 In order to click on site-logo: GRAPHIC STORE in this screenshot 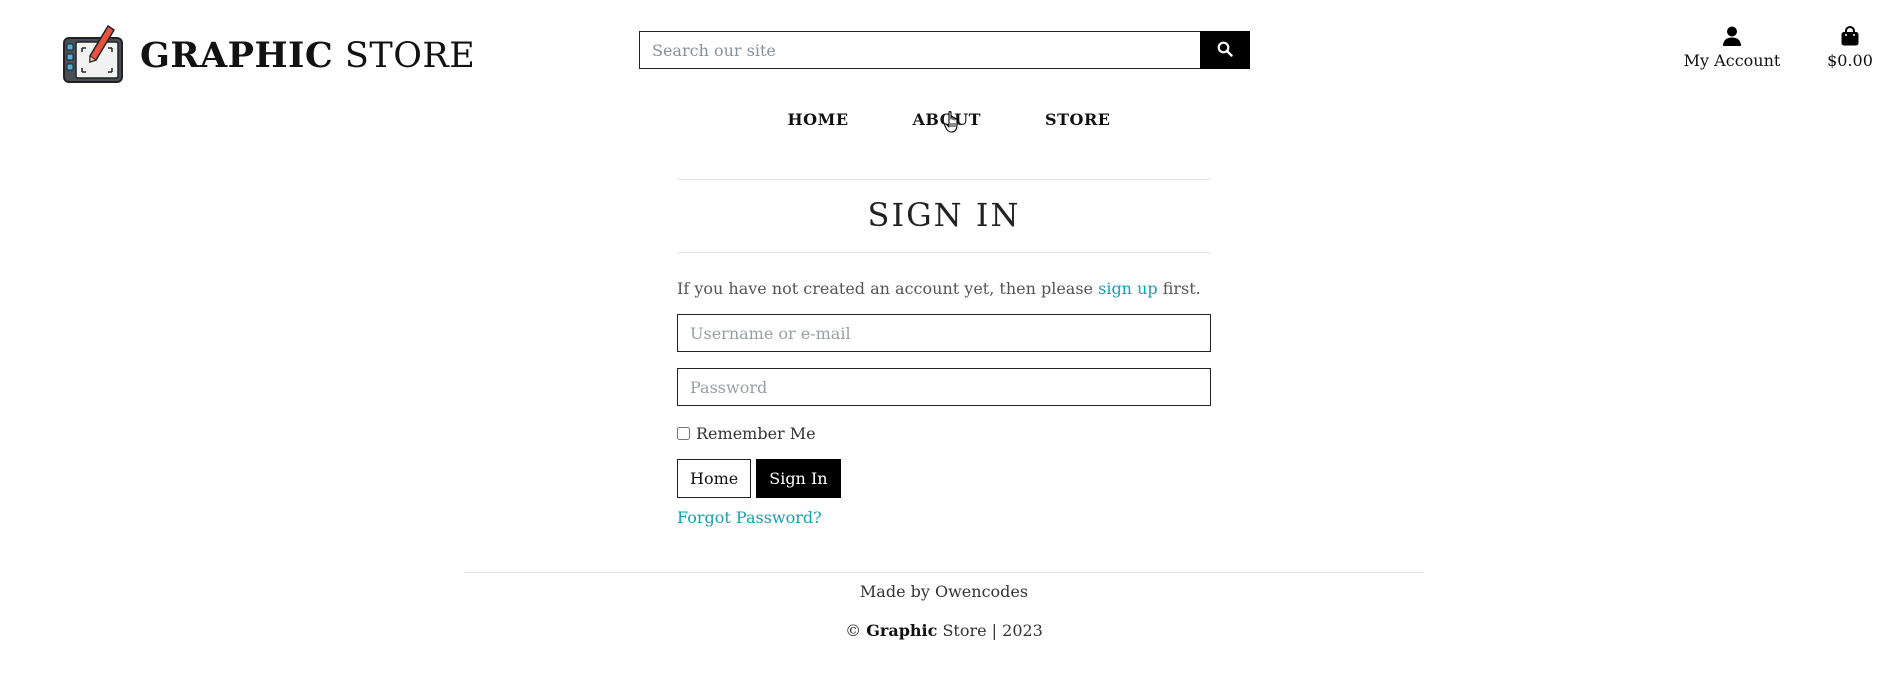, I will do `click(268, 55)`.